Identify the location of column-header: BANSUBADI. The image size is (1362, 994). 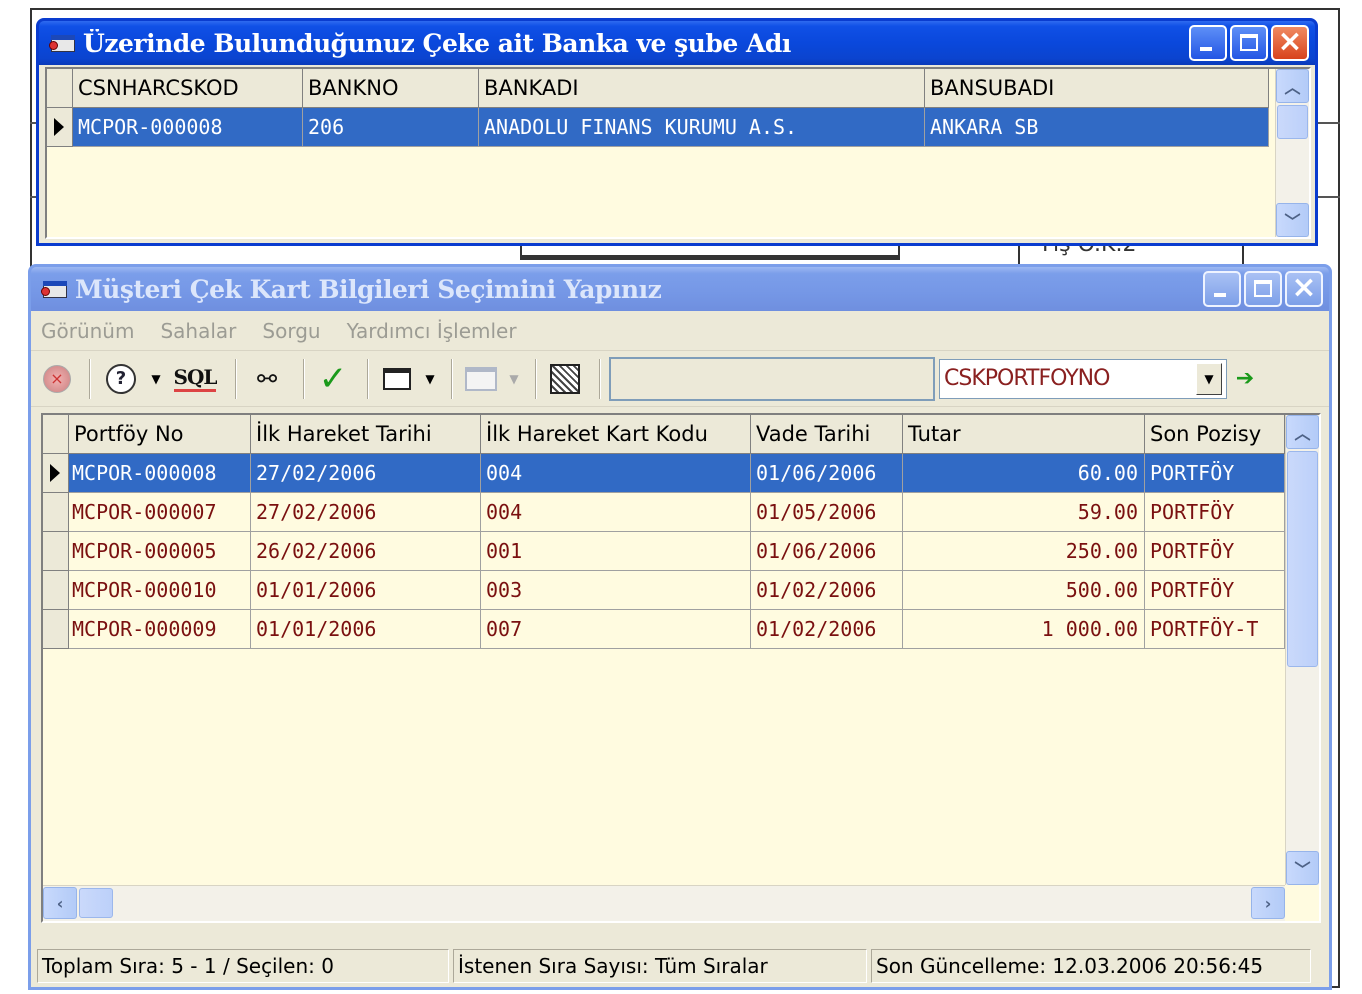
(1097, 88).